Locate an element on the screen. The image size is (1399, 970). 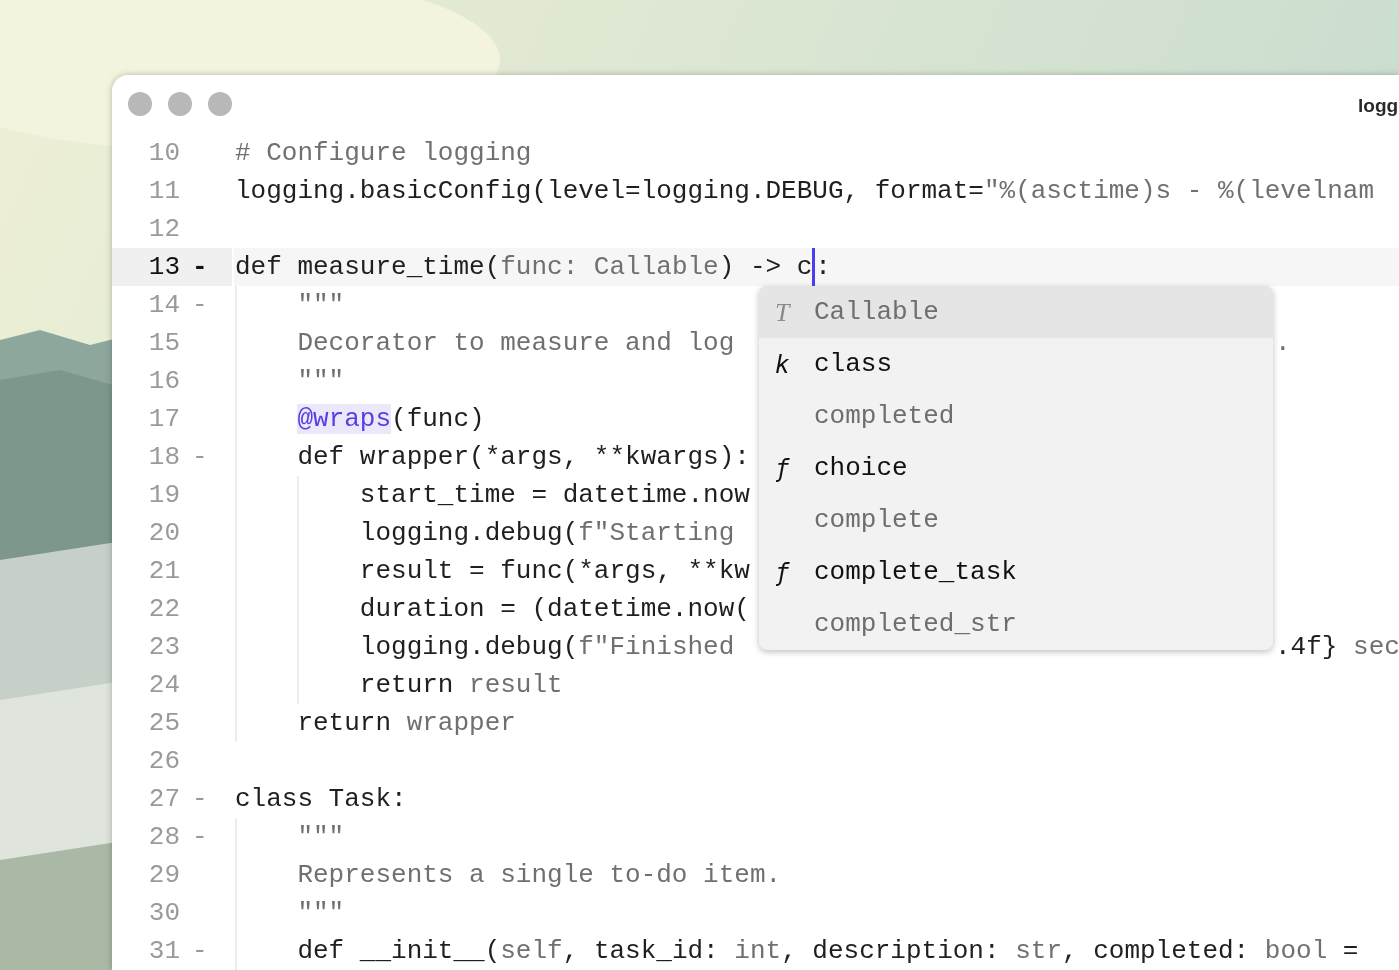
completion-label: completed_str is located at coordinates (915, 624).